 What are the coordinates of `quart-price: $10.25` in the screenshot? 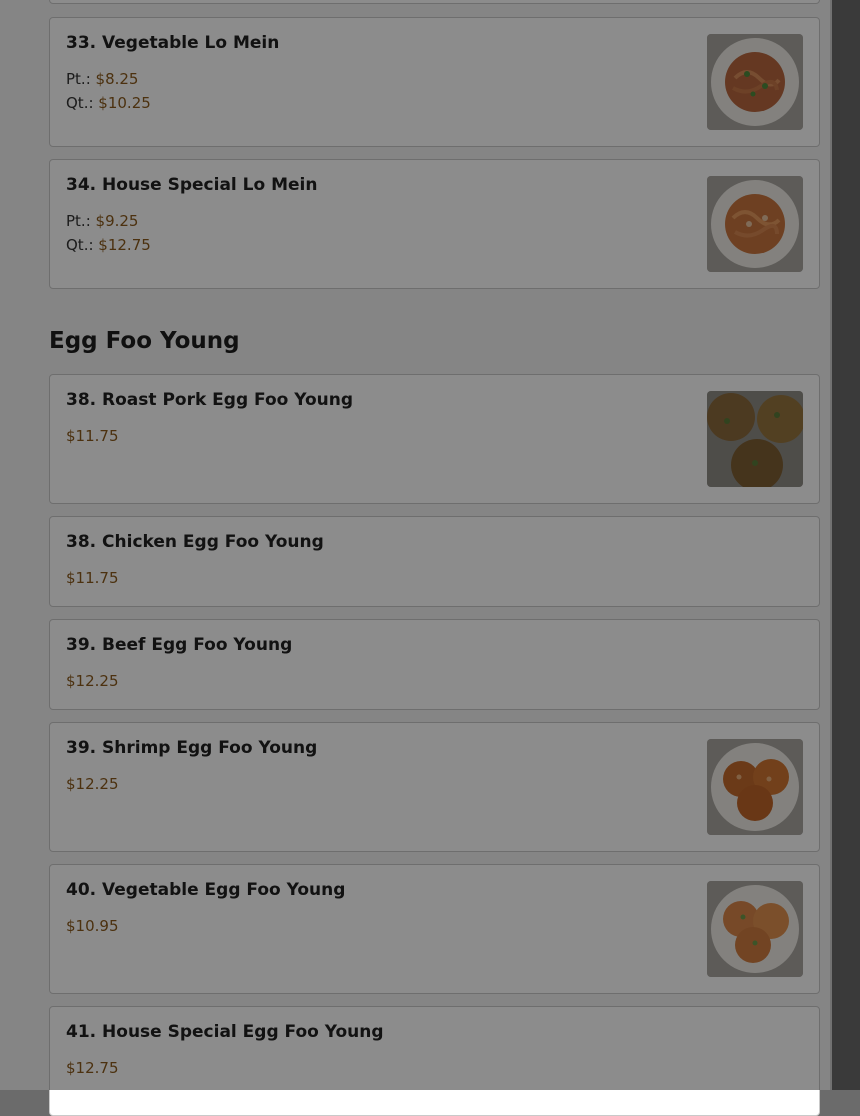 It's located at (124, 103).